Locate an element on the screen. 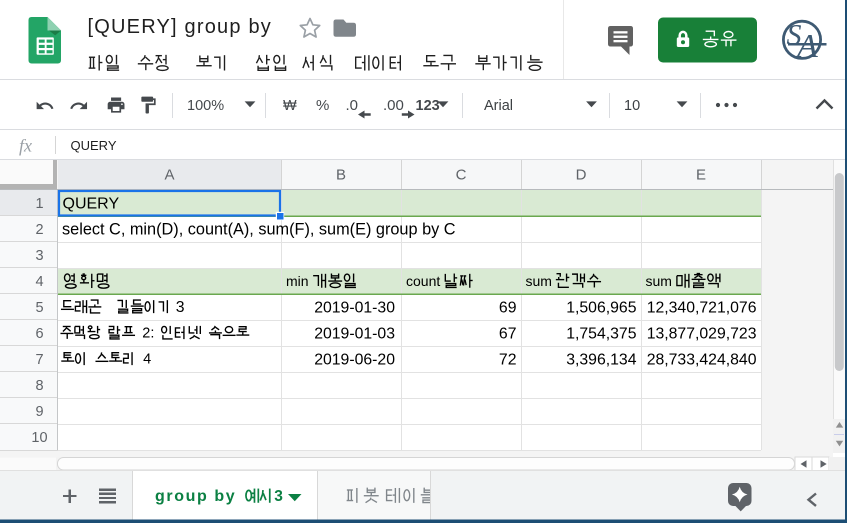 This screenshot has height=523, width=847. svg-text: 72 is located at coordinates (508, 360).